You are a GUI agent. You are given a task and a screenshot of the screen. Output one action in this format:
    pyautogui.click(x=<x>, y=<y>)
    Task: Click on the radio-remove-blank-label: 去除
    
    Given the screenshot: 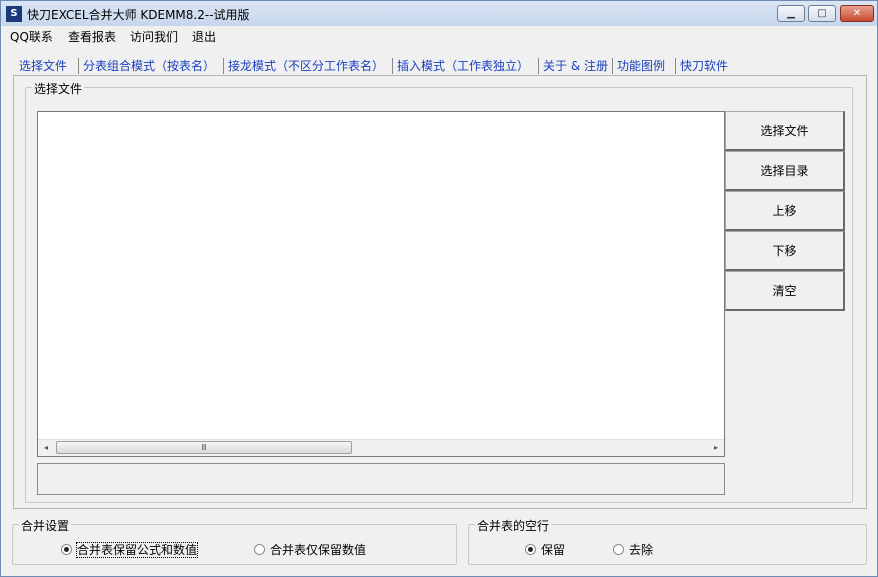 What is the action you would take?
    pyautogui.click(x=641, y=550)
    